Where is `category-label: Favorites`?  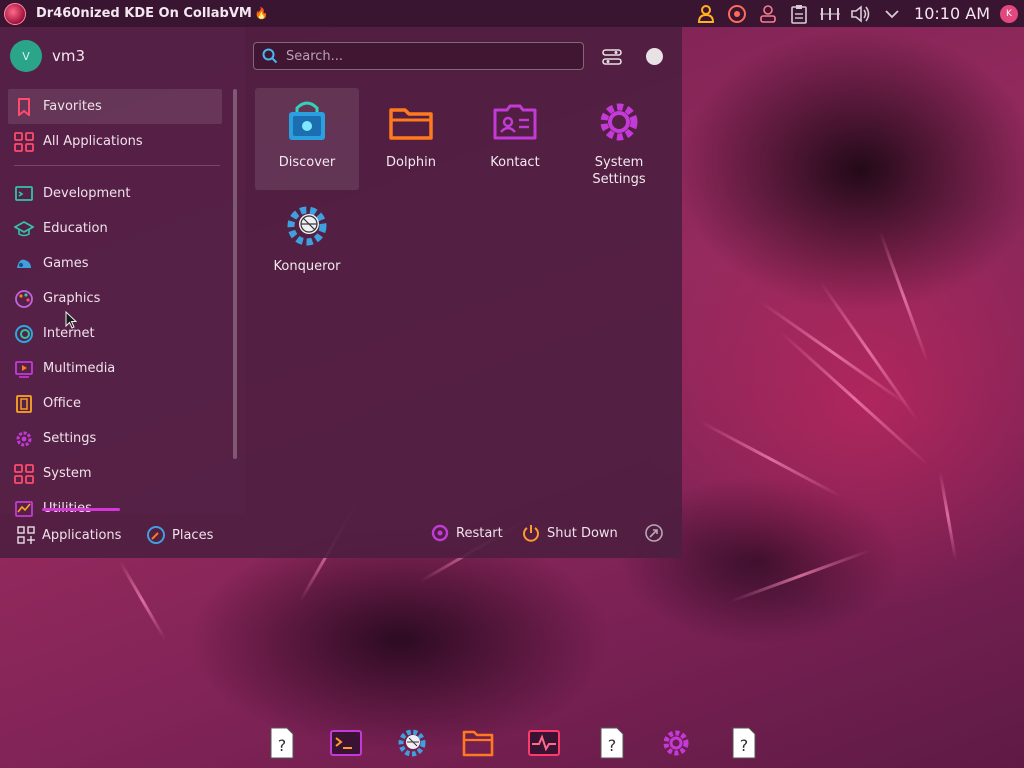 category-label: Favorites is located at coordinates (72, 106).